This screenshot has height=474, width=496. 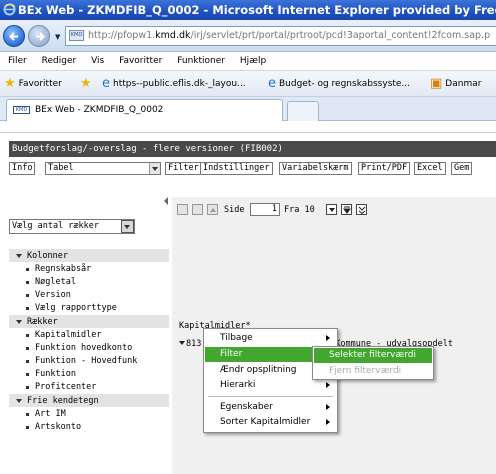 What do you see at coordinates (89, 295) in the screenshot?
I see `nav-item-version: Version` at bounding box center [89, 295].